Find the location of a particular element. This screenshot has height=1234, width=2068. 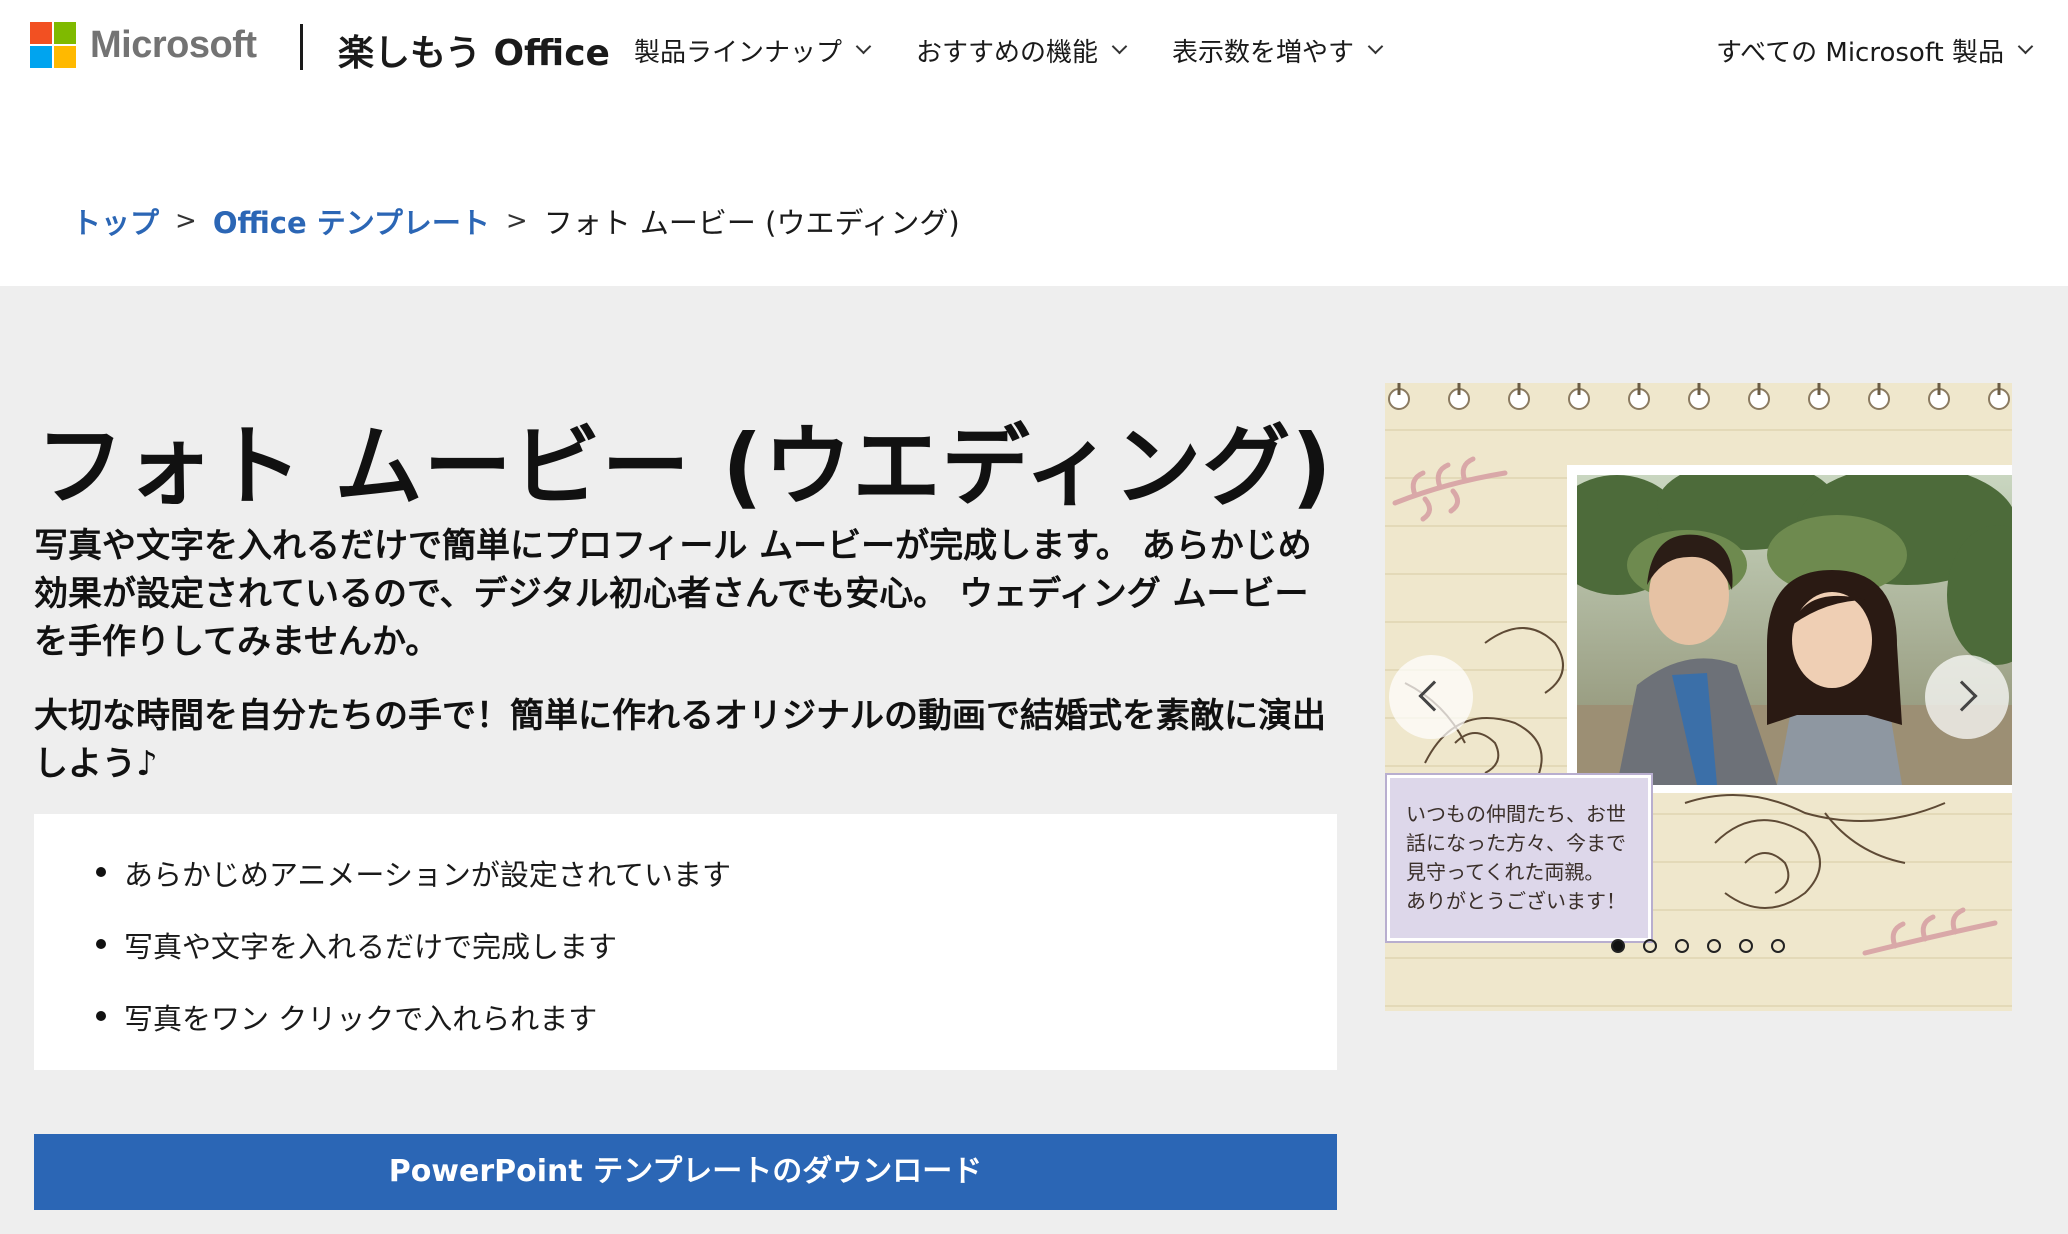

feature-item: 写真をワン クリックで入れられます is located at coordinates (346, 1017).